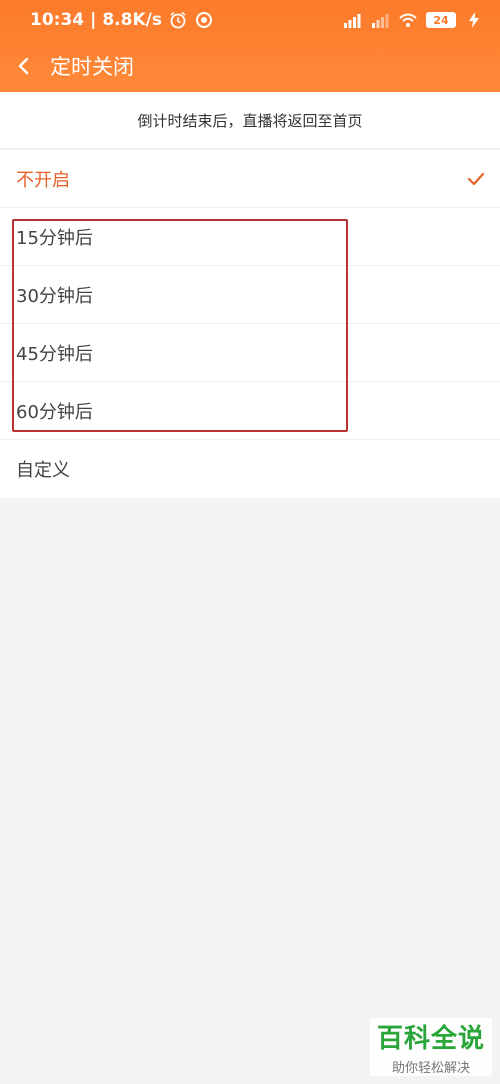 This screenshot has width=500, height=1084. What do you see at coordinates (54, 296) in the screenshot?
I see `option-label: 30分钟后` at bounding box center [54, 296].